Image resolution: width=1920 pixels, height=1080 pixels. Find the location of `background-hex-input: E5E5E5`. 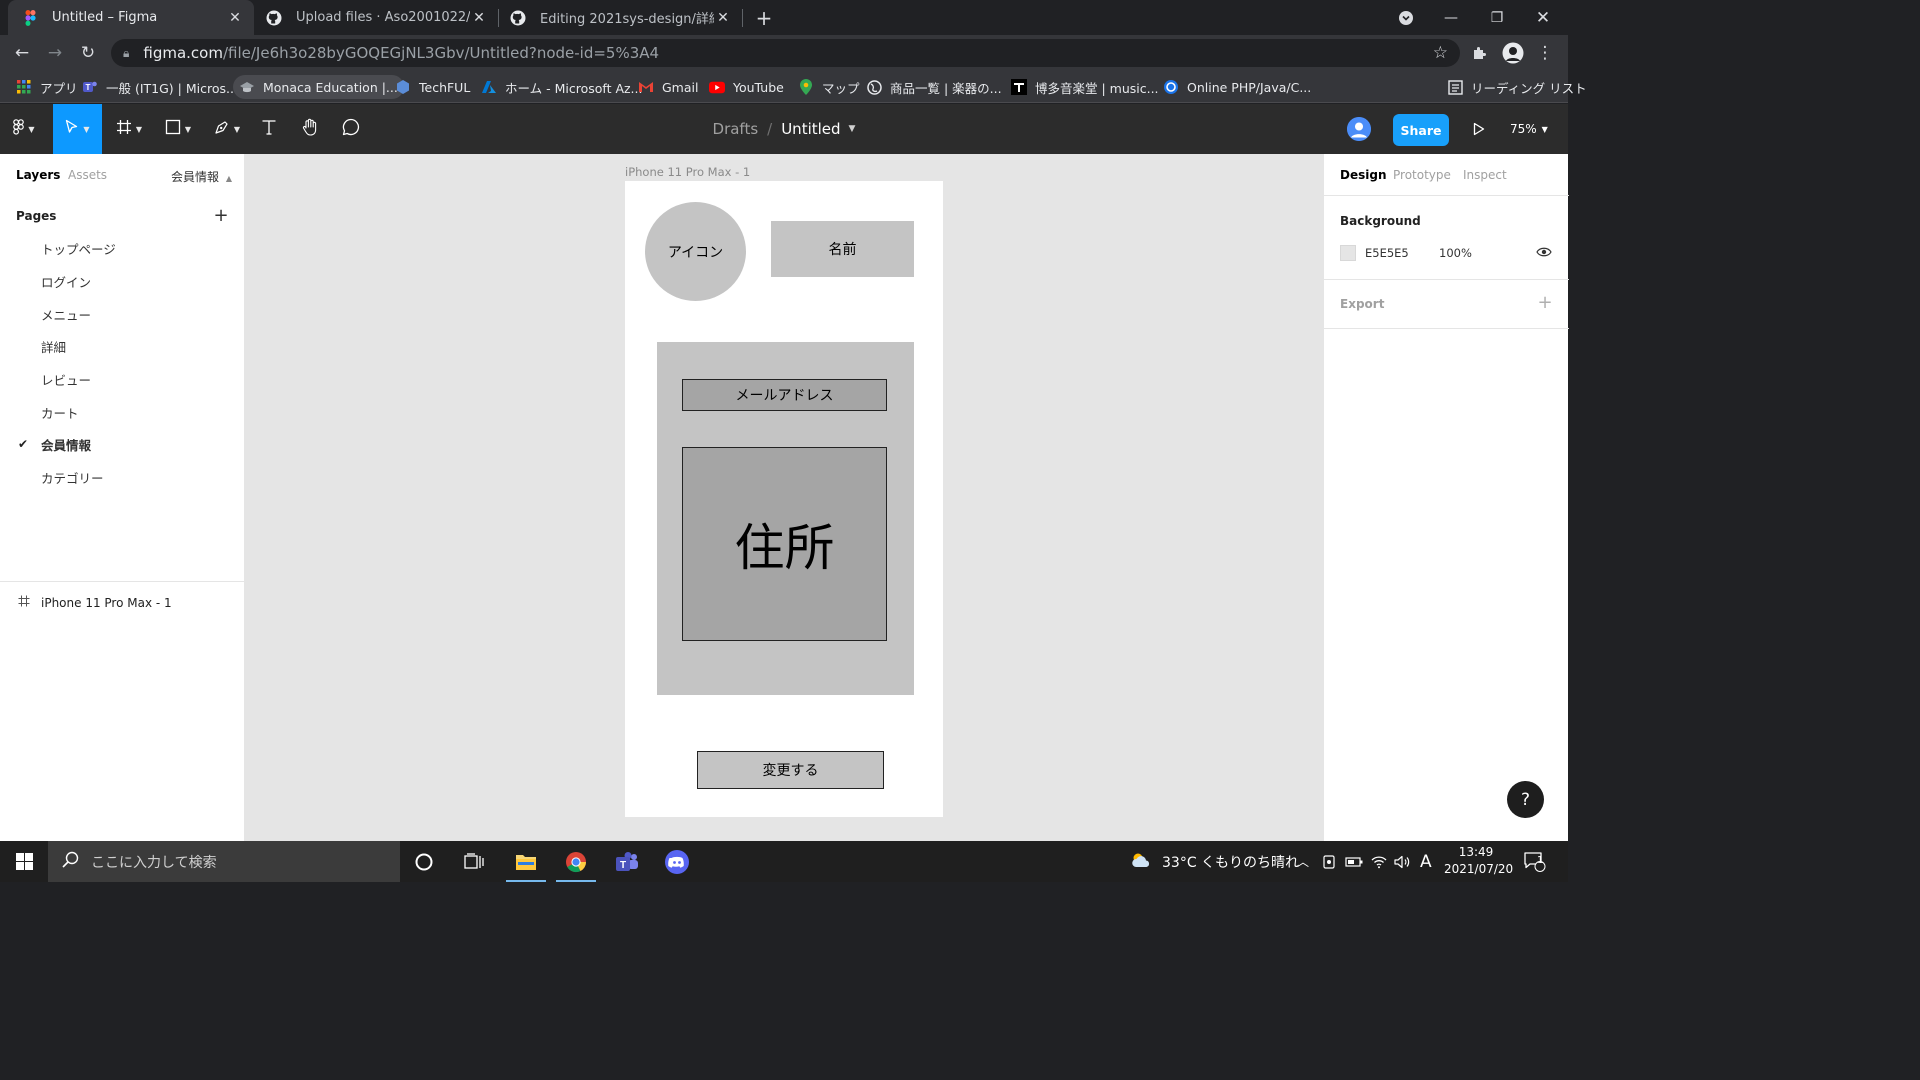

background-hex-input: E5E5E5 is located at coordinates (1387, 253).